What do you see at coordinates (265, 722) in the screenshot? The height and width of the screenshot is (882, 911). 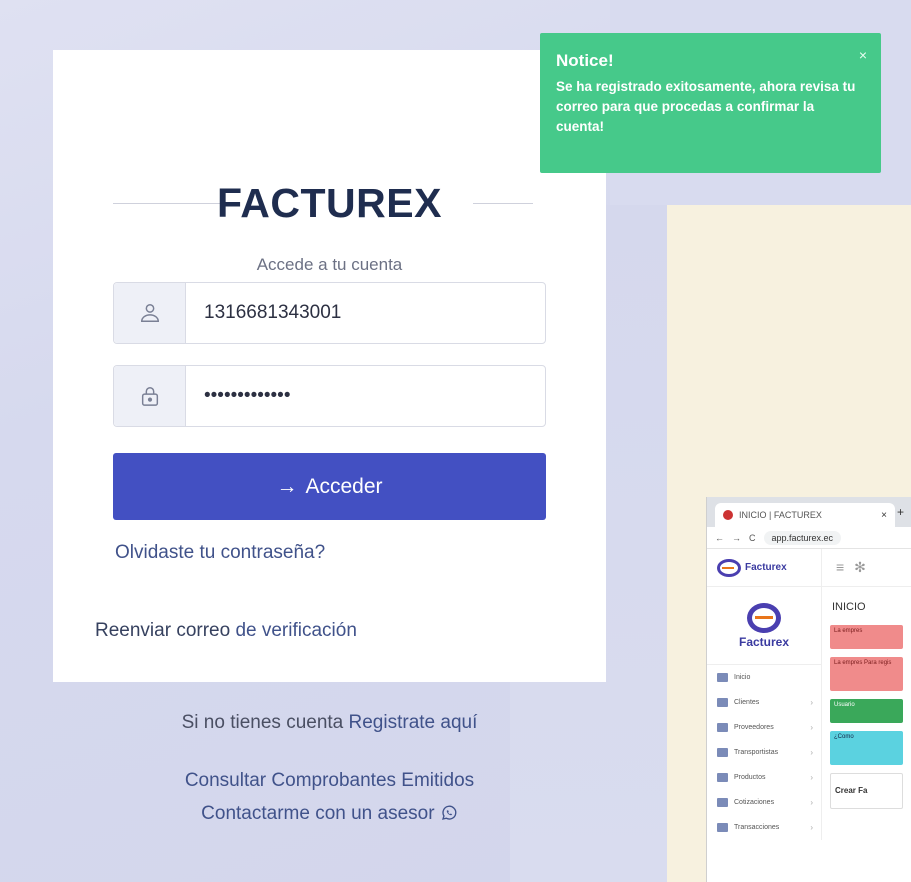 I see `signup-prefix: Si no tienes cuenta` at bounding box center [265, 722].